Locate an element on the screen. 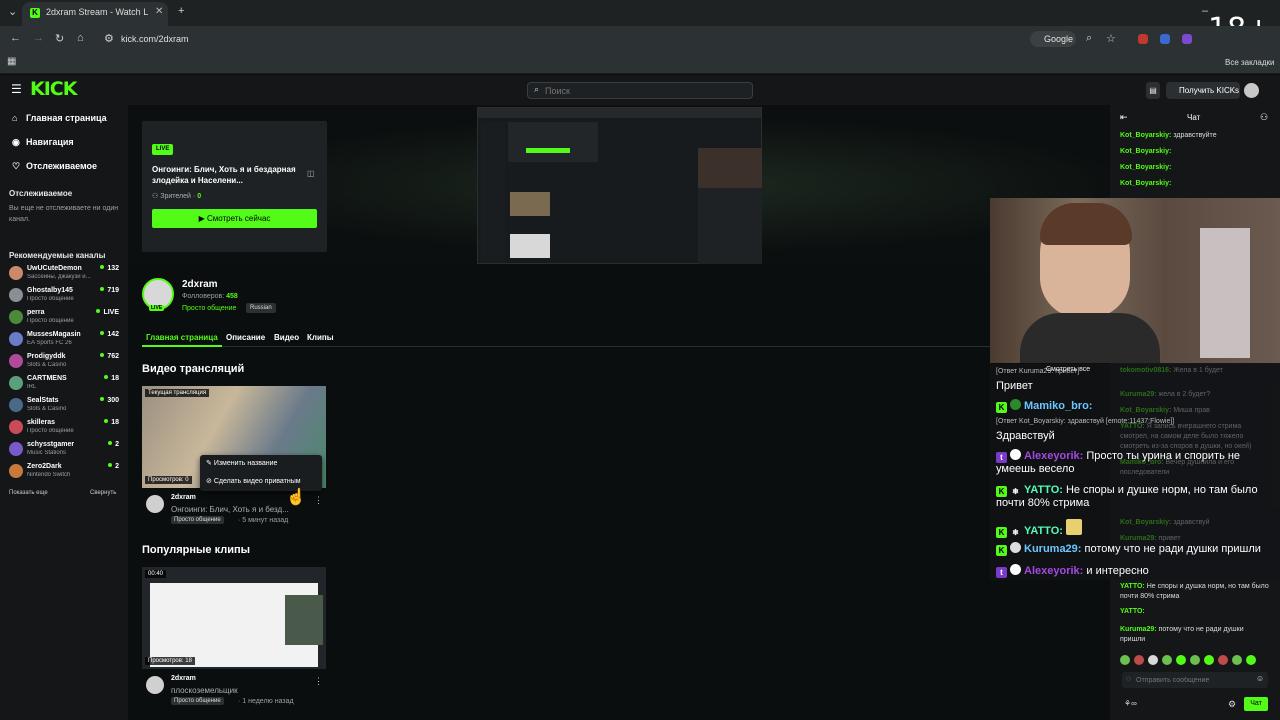  tab-home: Главная страница is located at coordinates (182, 337).